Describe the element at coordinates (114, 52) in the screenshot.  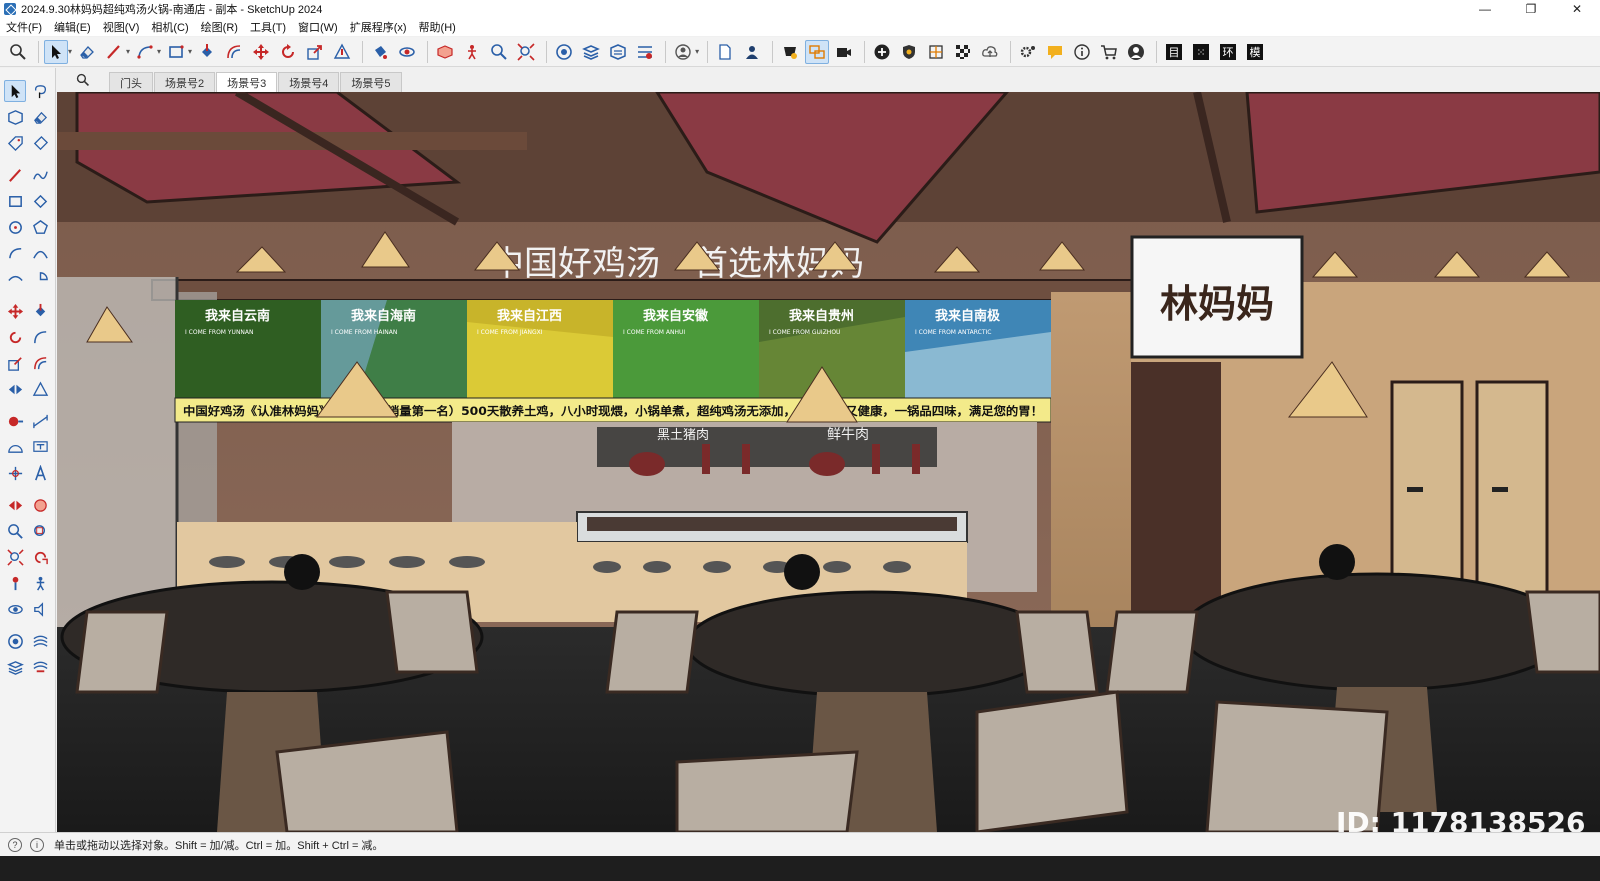
I see `pencil-line-icon` at that location.